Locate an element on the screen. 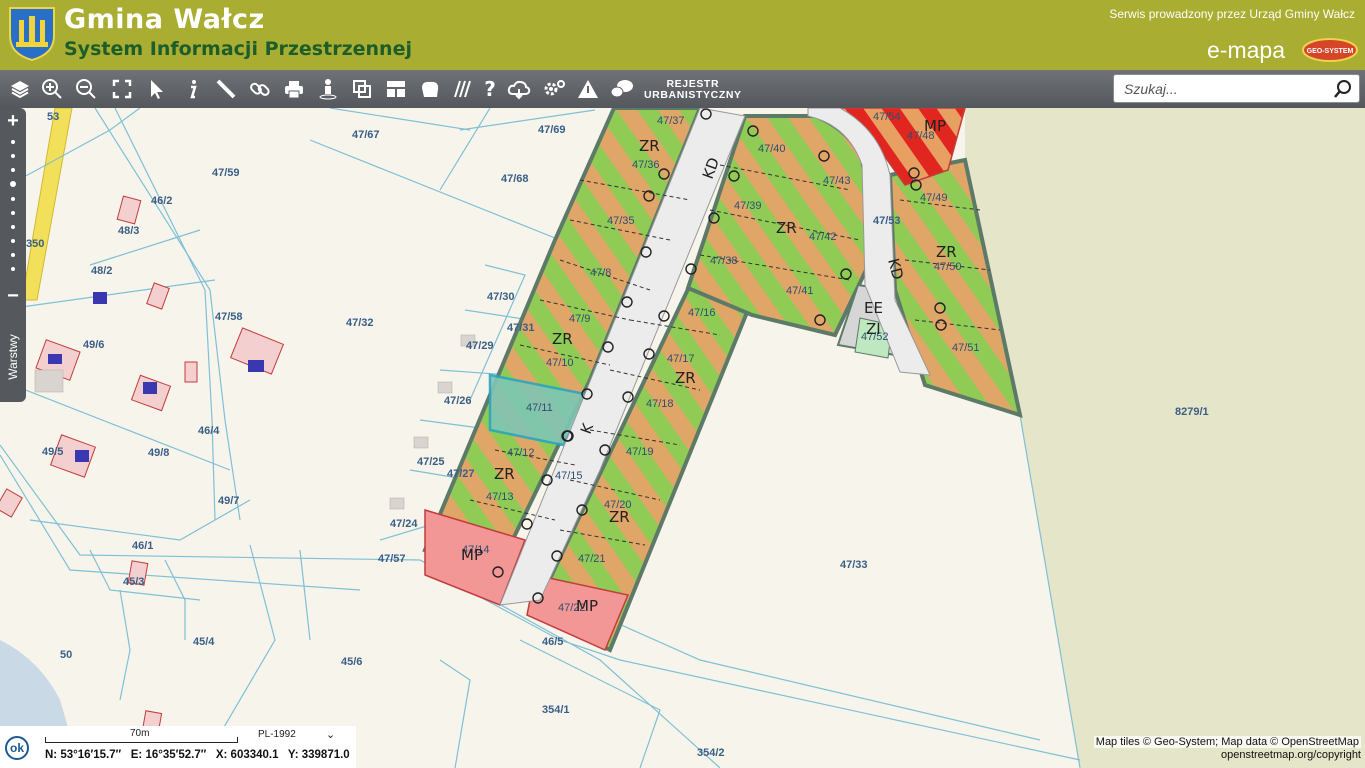 The image size is (1365, 768). osm-copyright-link: openstreetmap.org/copyright is located at coordinates (1291, 755).